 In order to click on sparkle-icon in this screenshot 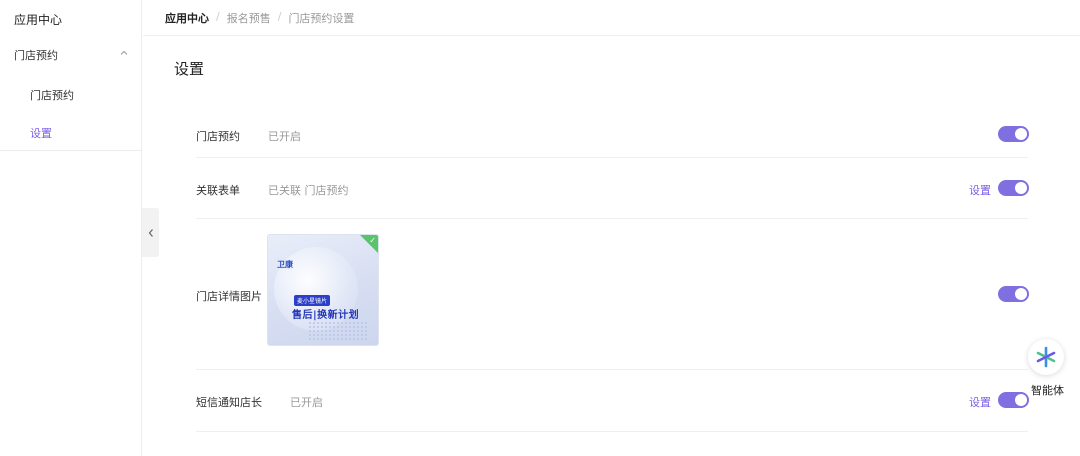, I will do `click(1046, 357)`.